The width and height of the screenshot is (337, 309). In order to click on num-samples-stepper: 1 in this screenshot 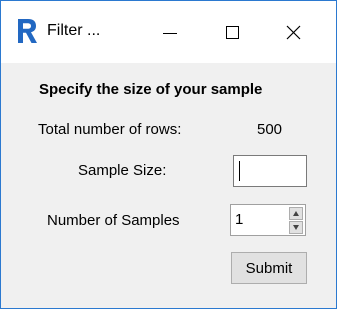, I will do `click(268, 220)`.